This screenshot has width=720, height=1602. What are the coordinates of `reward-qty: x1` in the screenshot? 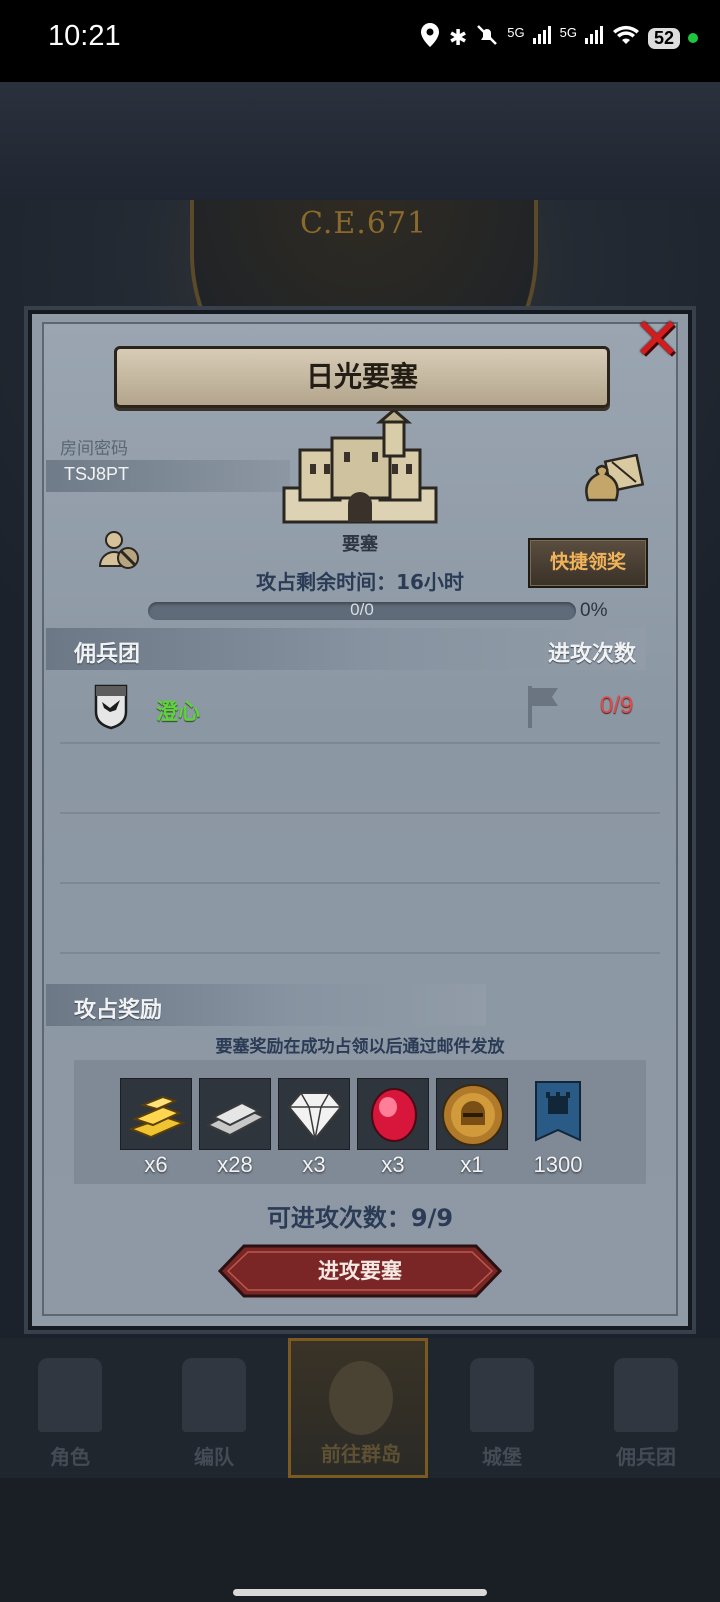 It's located at (472, 1164).